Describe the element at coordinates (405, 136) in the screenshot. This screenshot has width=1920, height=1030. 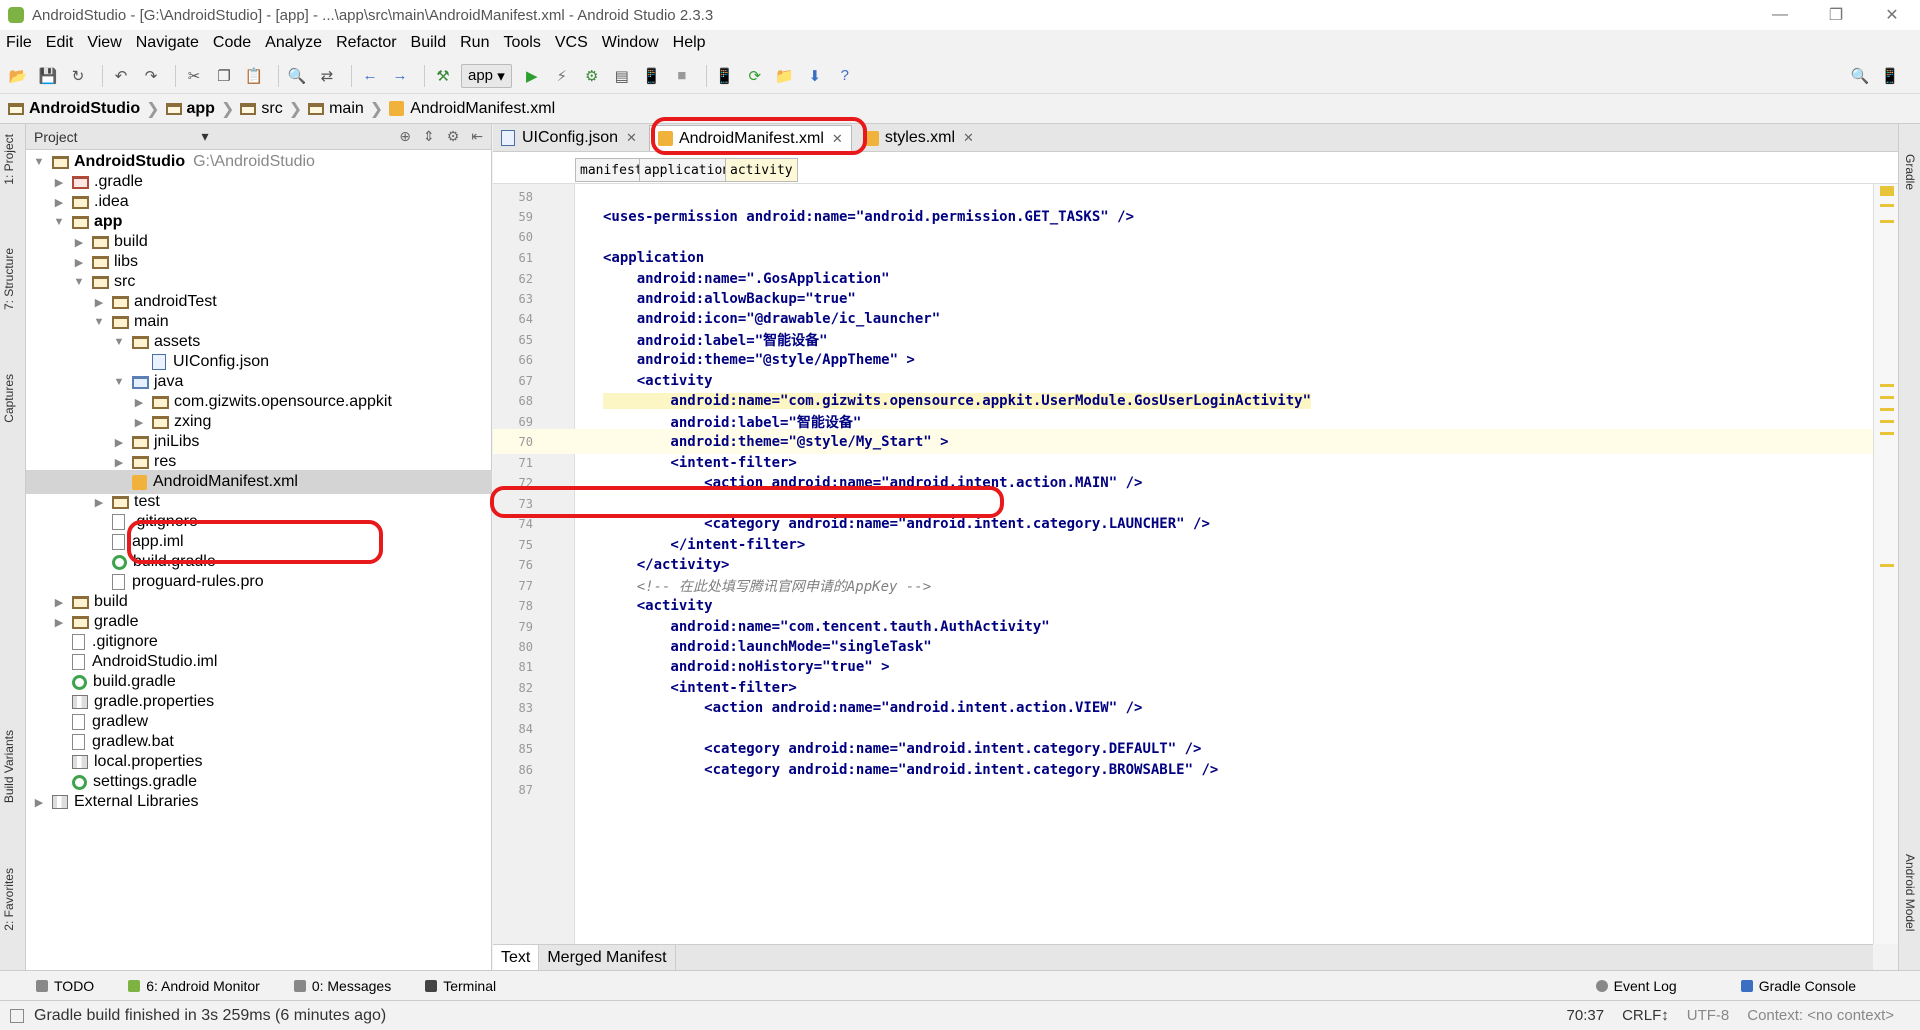
I see `locate-icon: ⊕` at that location.